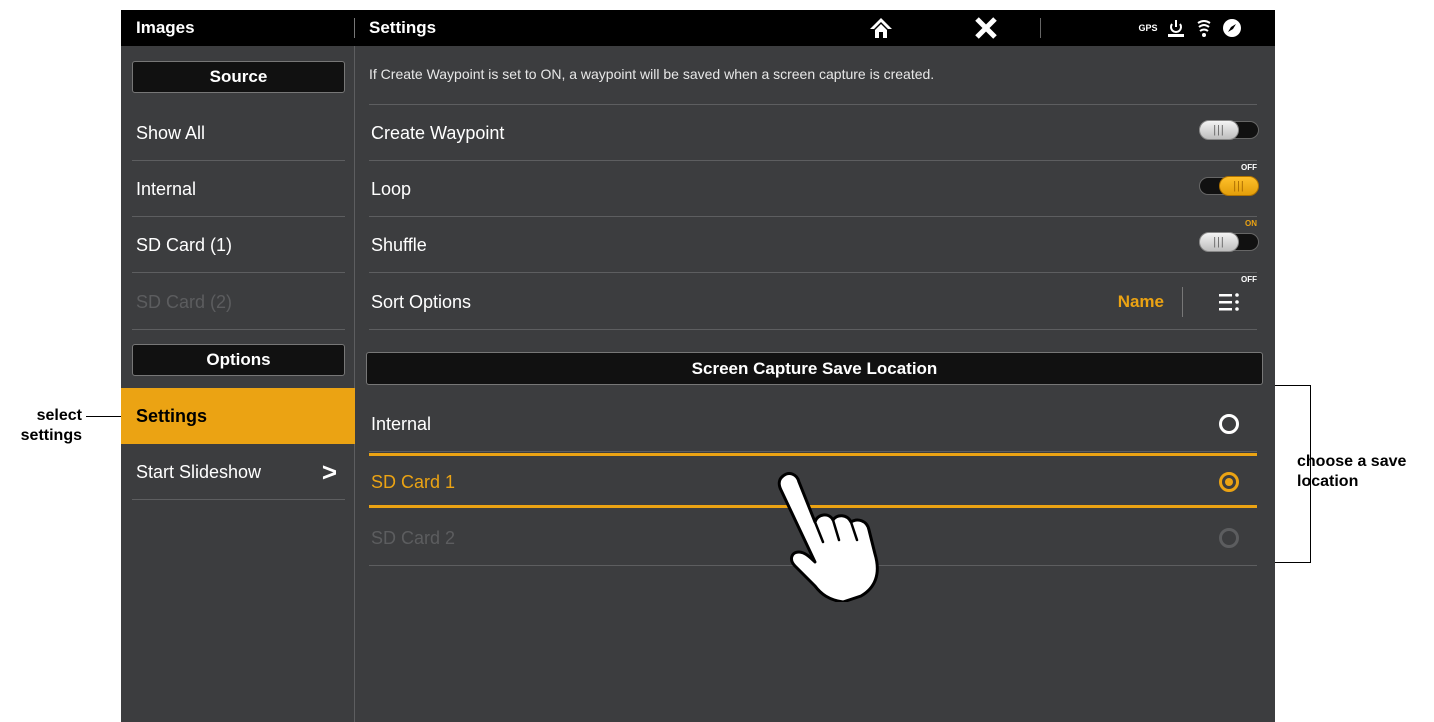  I want to click on location-sd-card-2-label: SD Card 2, so click(413, 538).